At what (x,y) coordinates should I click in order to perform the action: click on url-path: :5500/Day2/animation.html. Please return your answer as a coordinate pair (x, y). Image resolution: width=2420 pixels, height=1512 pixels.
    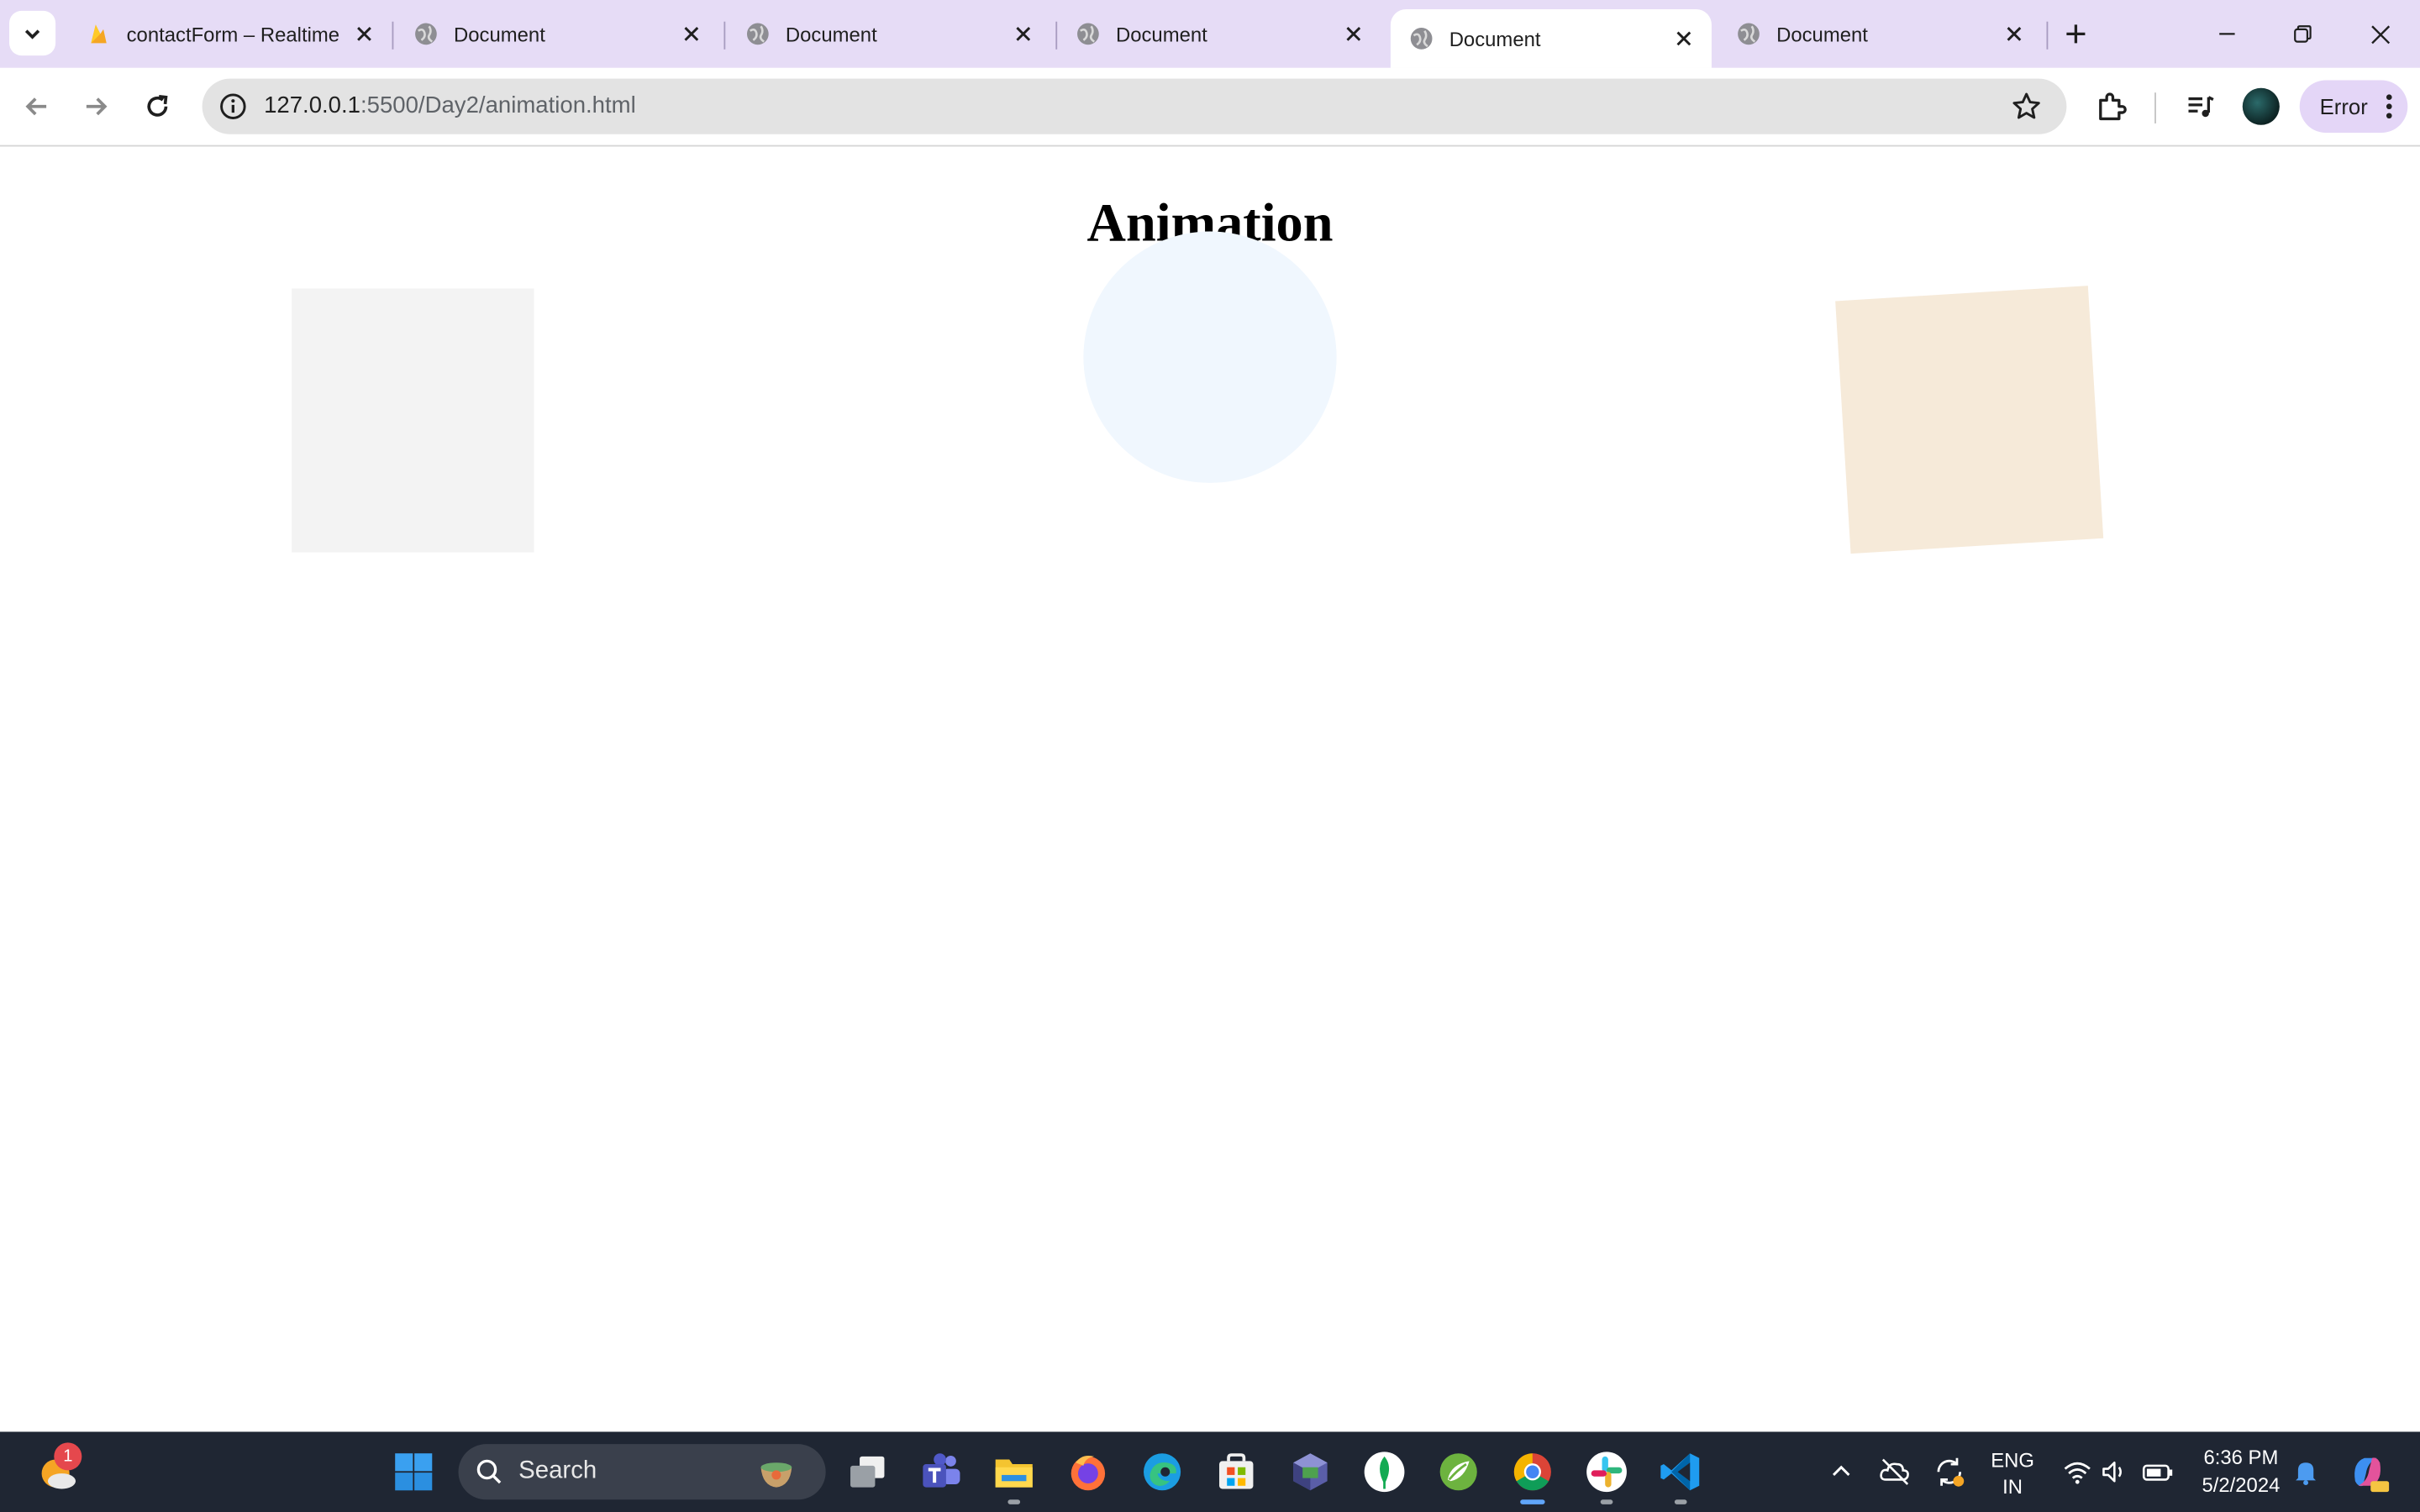
    Looking at the image, I should click on (498, 105).